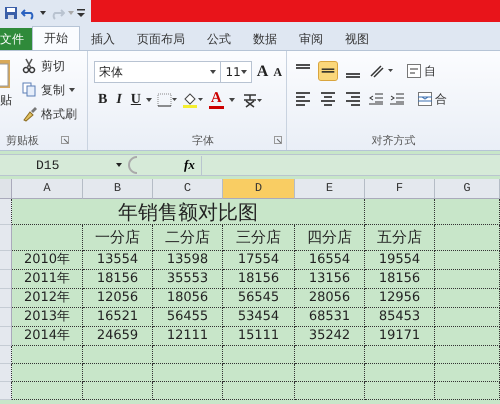  Describe the element at coordinates (353, 99) in the screenshot. I see `align-right-button` at that location.